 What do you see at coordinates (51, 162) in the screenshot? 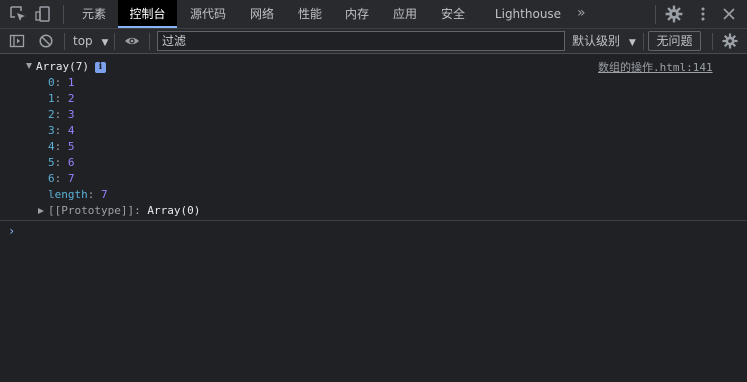
I see `item-key: 5` at bounding box center [51, 162].